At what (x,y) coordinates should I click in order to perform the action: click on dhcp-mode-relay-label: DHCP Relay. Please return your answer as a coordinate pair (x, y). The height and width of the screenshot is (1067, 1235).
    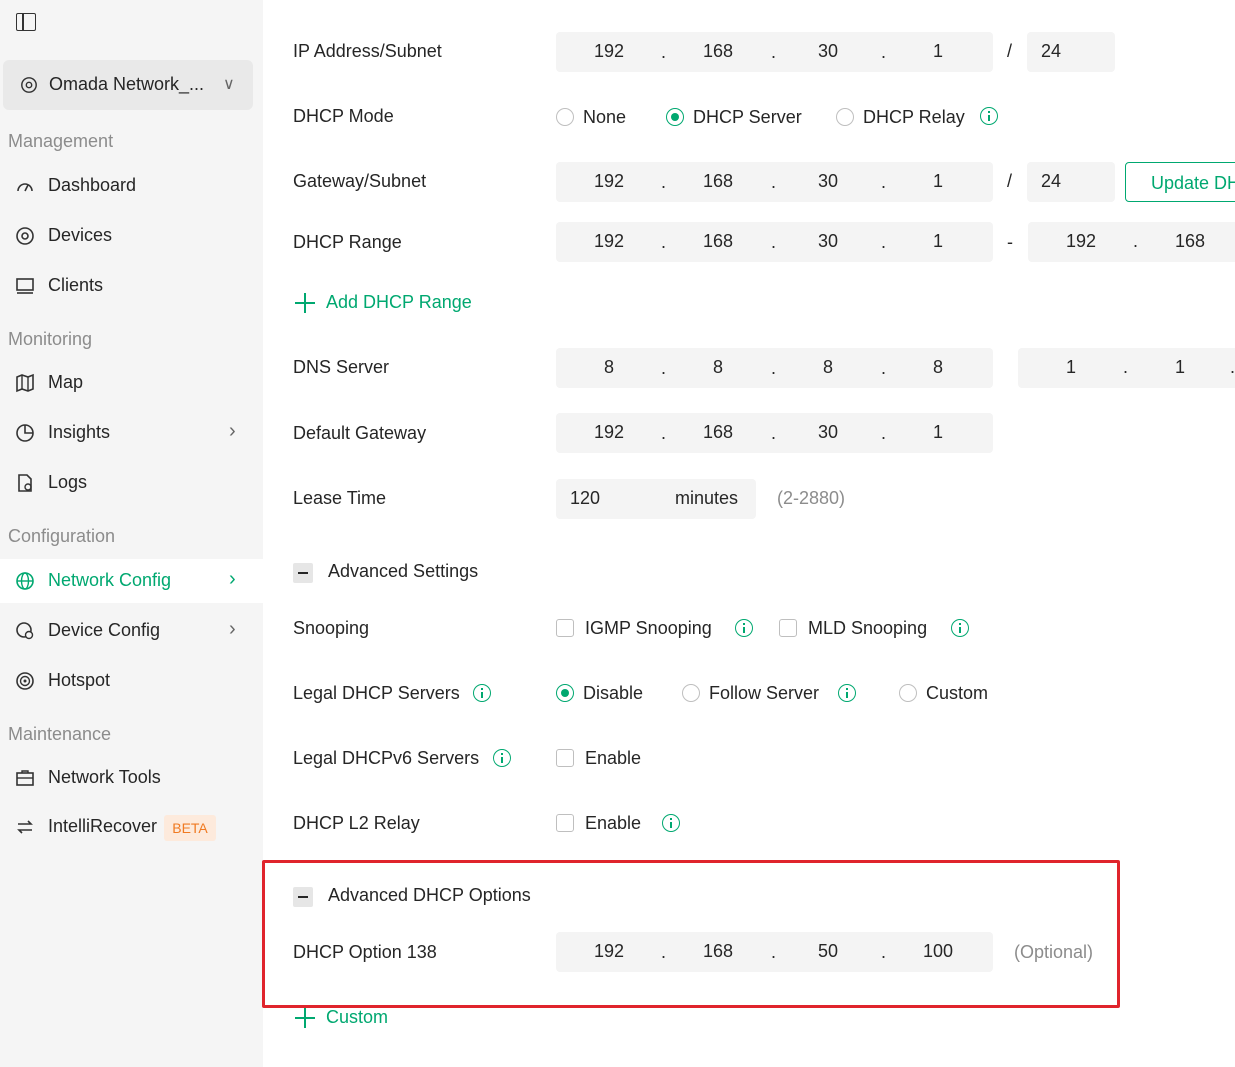
    Looking at the image, I should click on (914, 117).